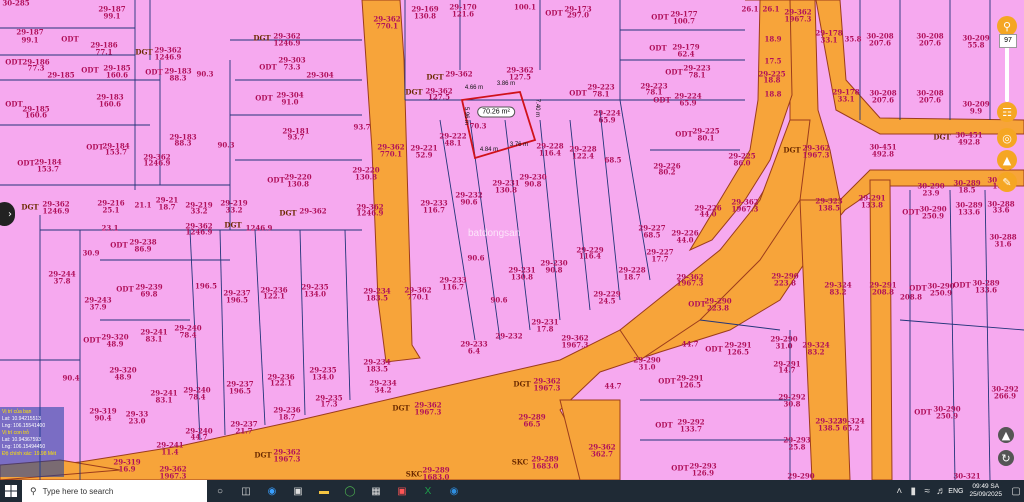 The height and width of the screenshot is (502, 1024). Describe the element at coordinates (985, 491) in the screenshot. I see `clock: 09:49 SA 25/09/2025` at that location.